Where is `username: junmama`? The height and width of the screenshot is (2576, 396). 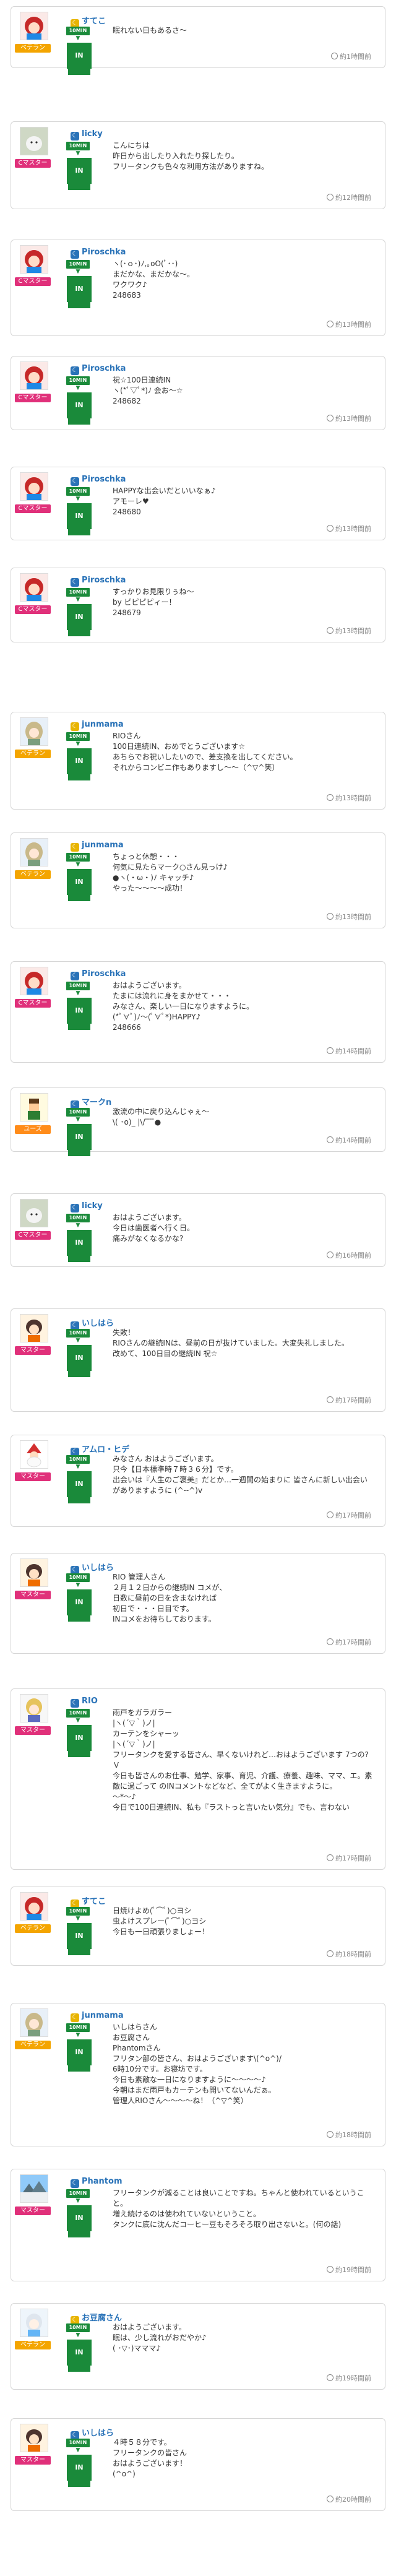
username: junmama is located at coordinates (103, 724).